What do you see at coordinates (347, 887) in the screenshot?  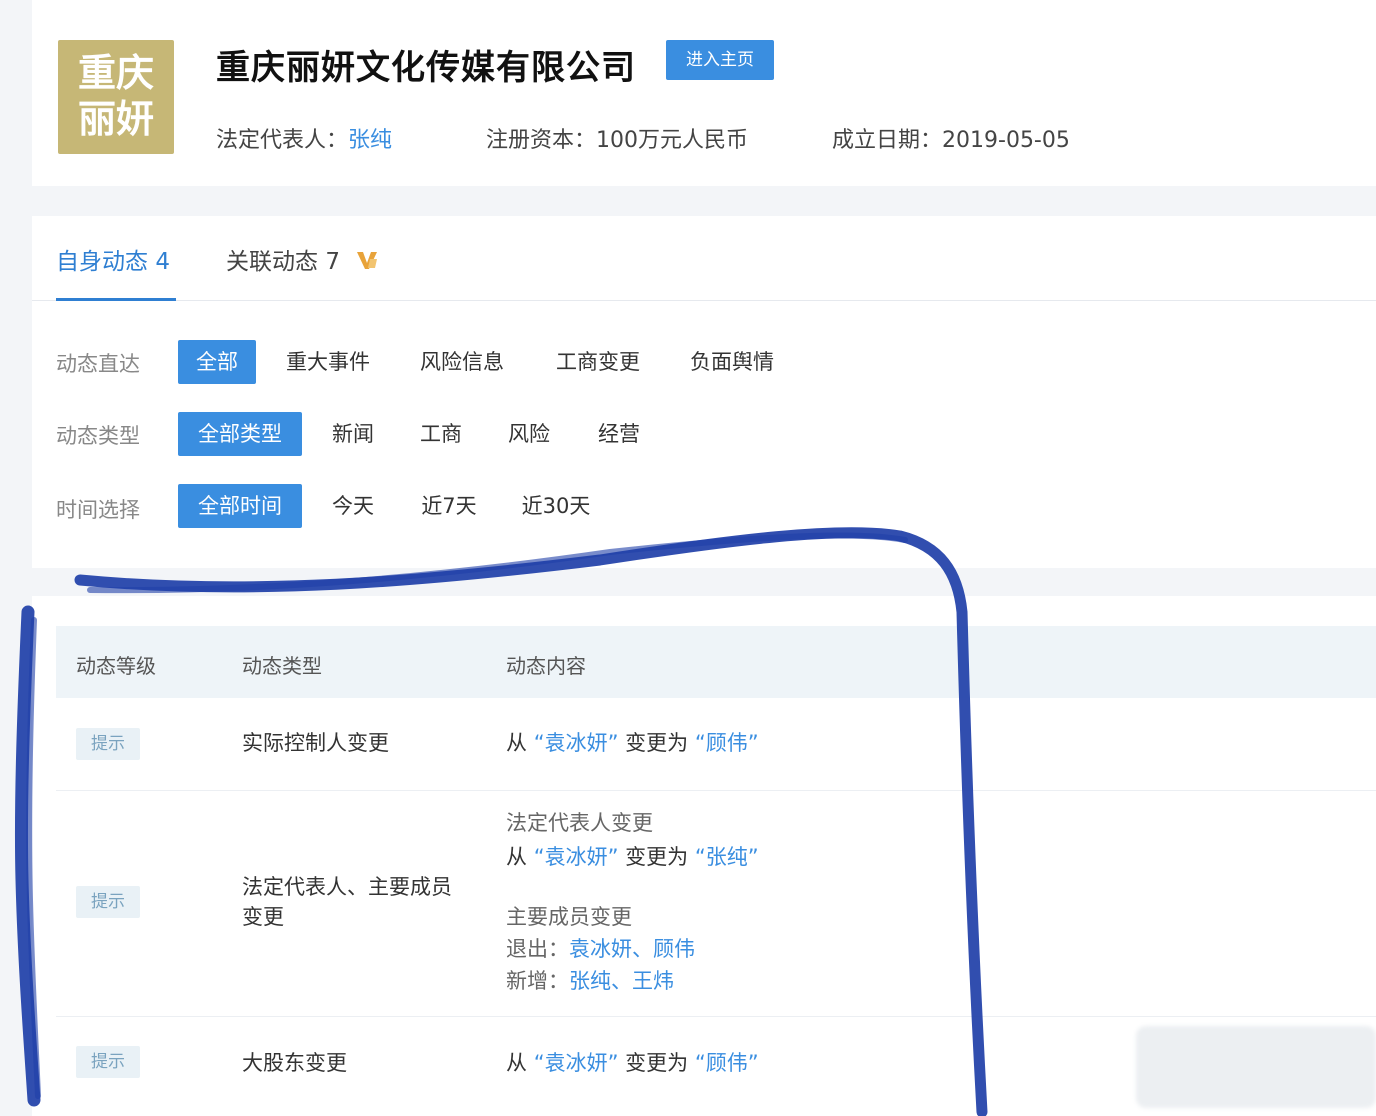 I see `dynamic-type-line1: 法定代表人、主要成员` at bounding box center [347, 887].